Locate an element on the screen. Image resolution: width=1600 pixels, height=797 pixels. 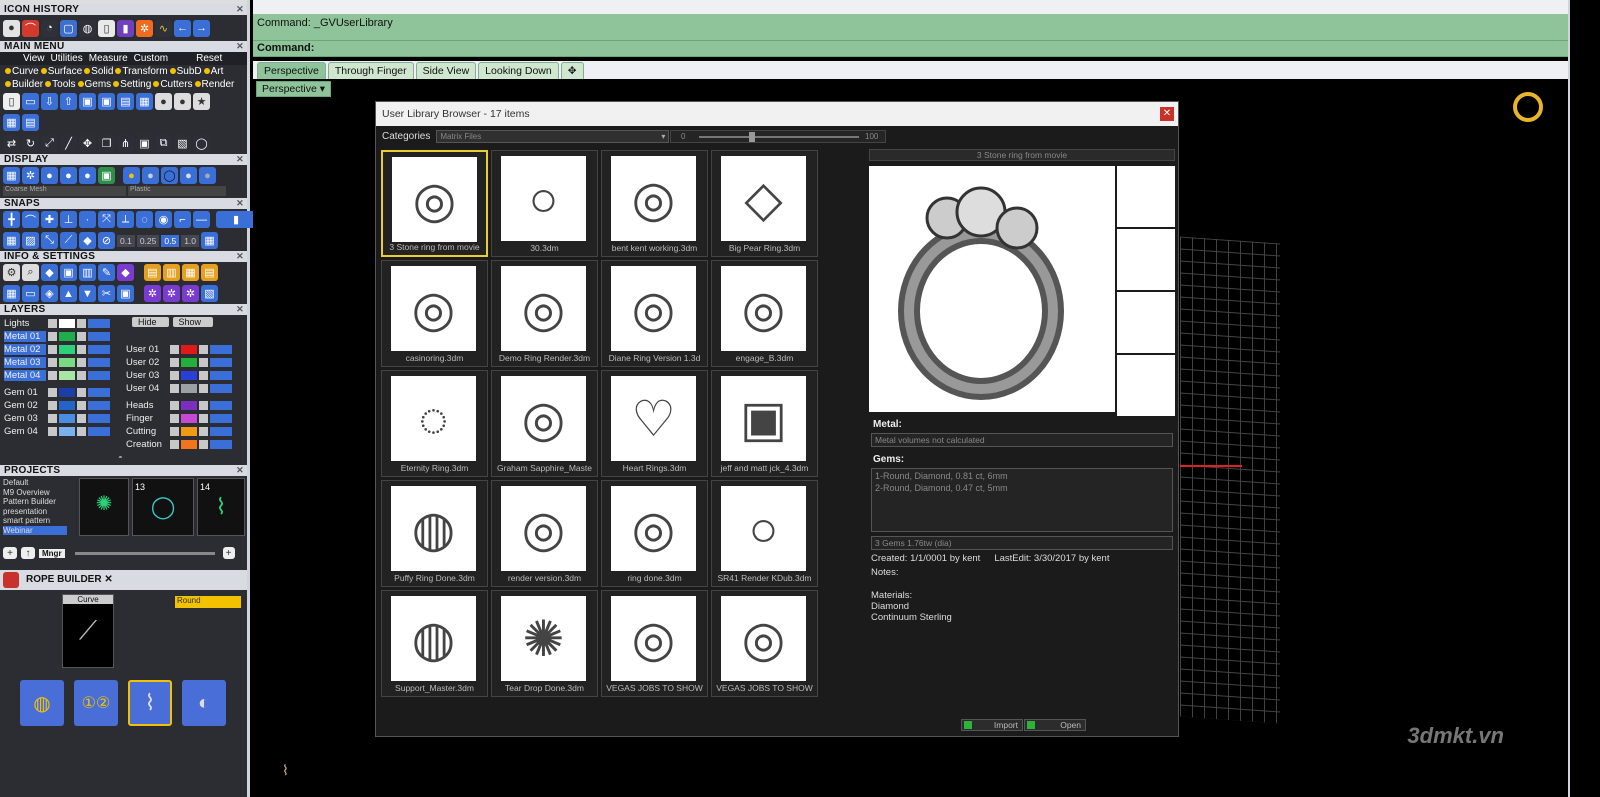
layer-row: User 02 is located at coordinates (183, 362).